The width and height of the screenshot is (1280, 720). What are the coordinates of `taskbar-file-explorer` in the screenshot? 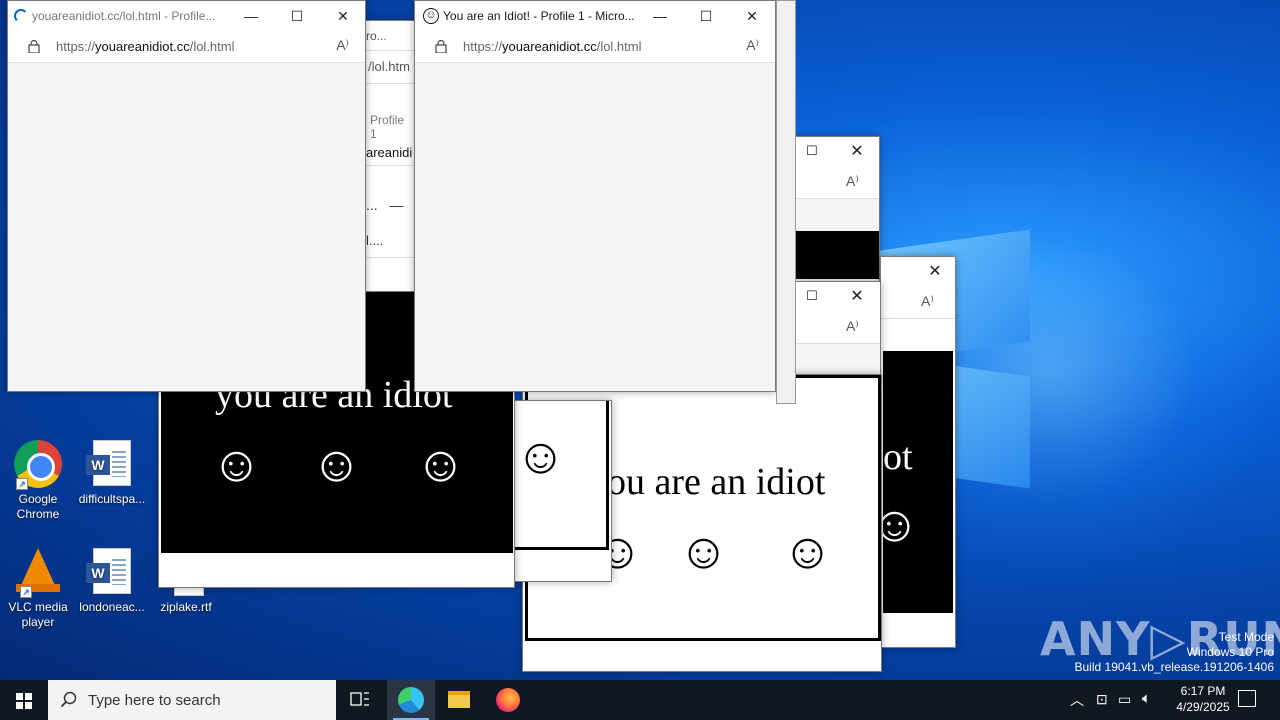 It's located at (459, 700).